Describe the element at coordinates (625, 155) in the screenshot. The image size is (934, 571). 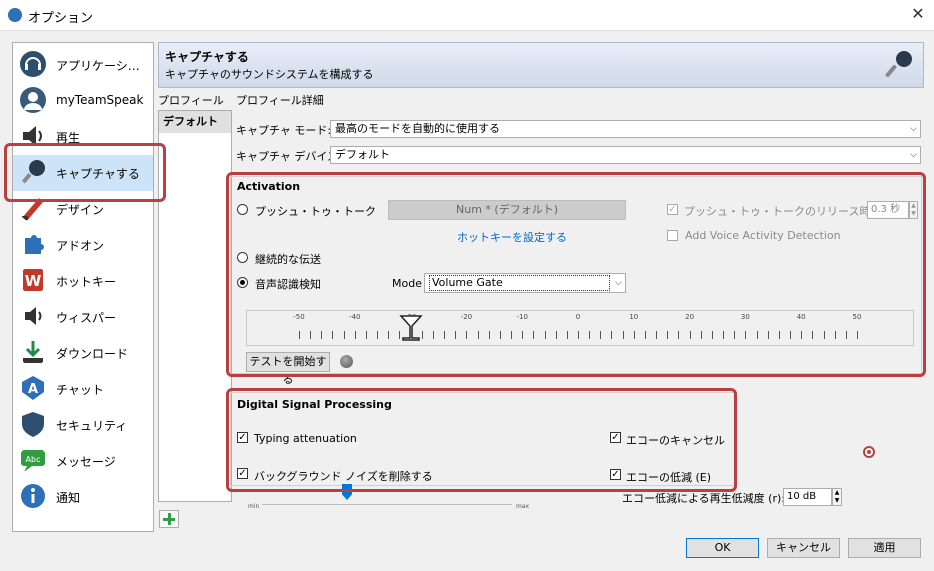
I see `capture-device-select: デフォルト ⌵` at that location.